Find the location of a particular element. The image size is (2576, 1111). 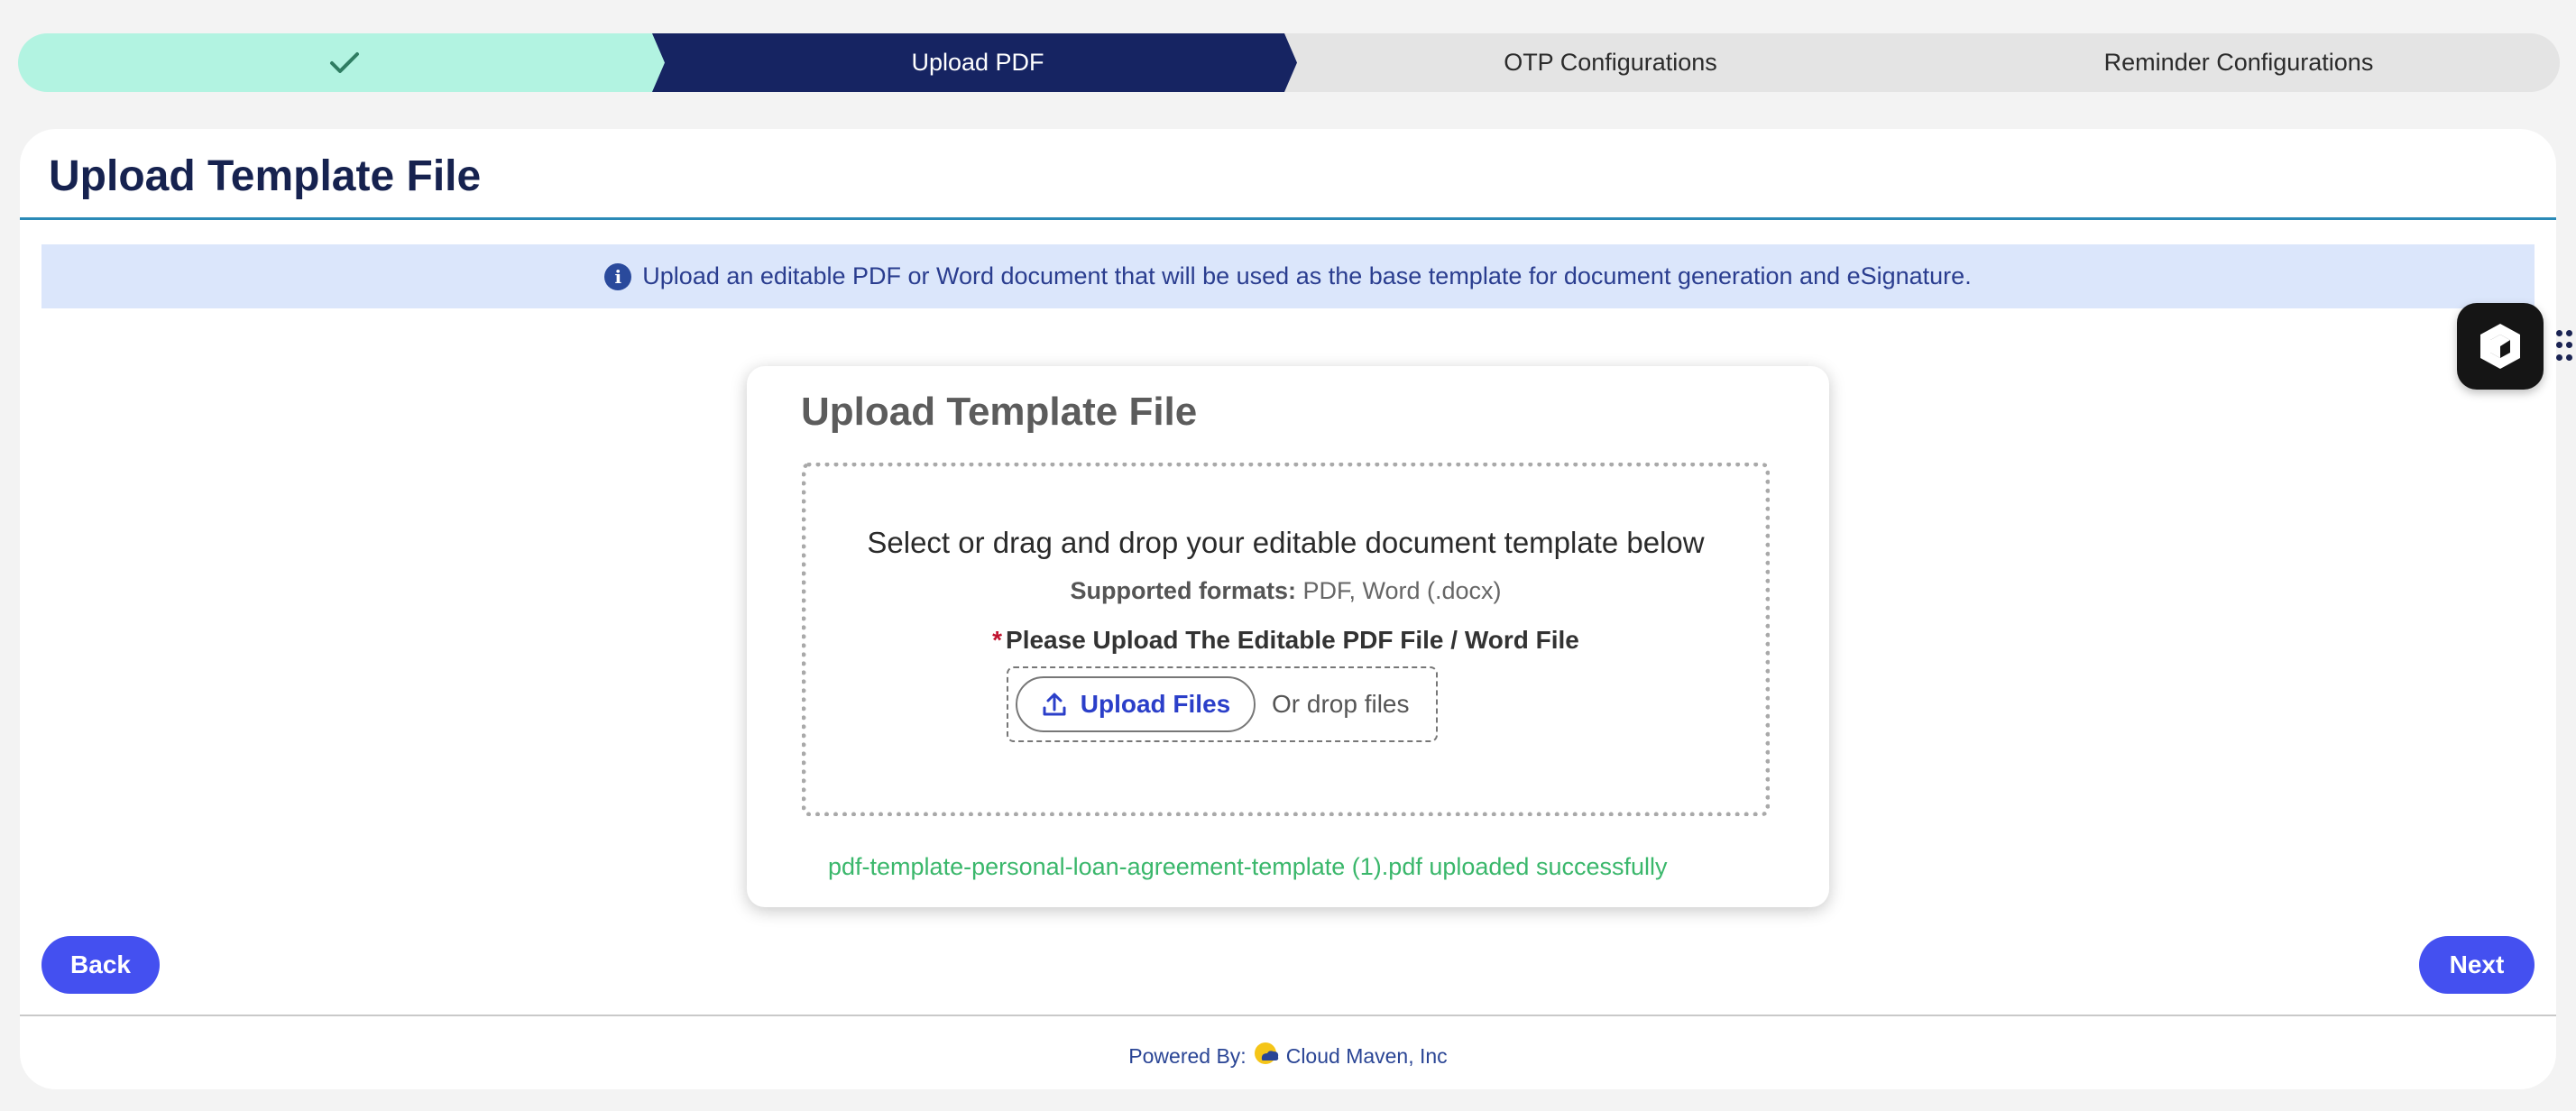

step-completed is located at coordinates (344, 63).